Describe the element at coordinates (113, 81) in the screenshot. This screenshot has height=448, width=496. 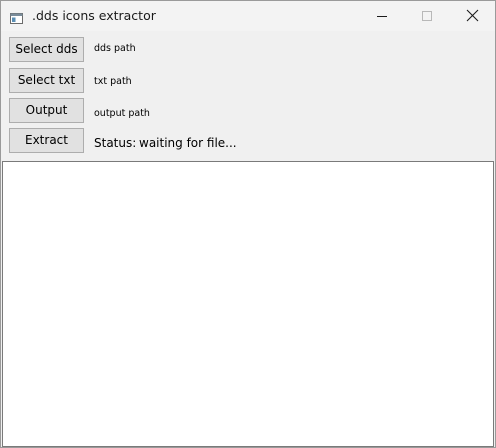
I see `txt-path-label: txt path` at that location.